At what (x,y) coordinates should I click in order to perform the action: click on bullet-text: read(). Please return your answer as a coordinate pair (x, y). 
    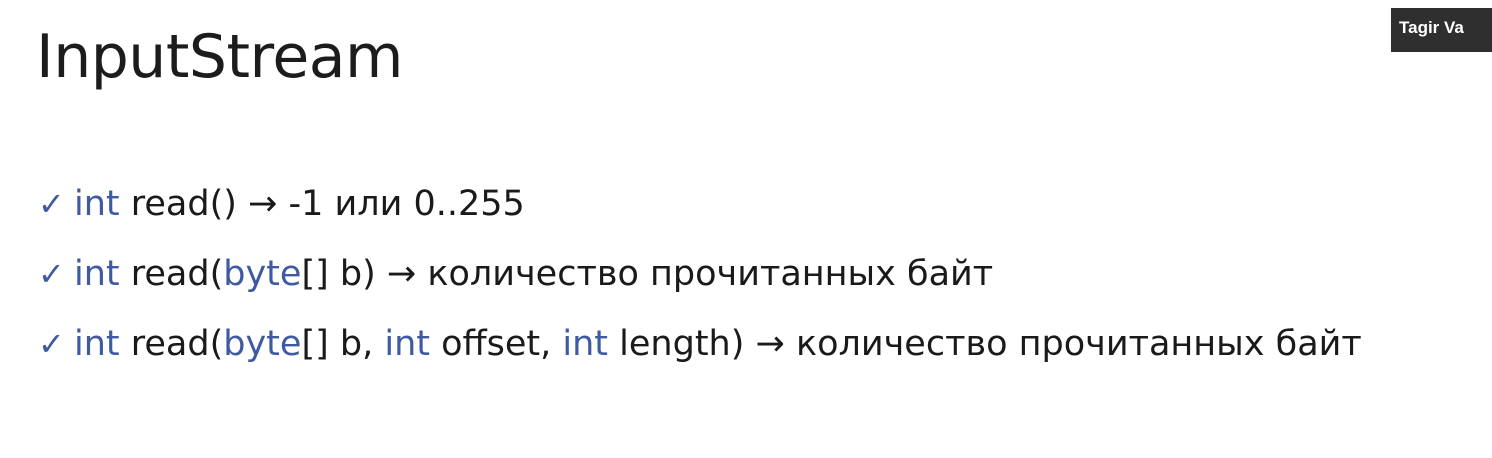
    Looking at the image, I should click on (184, 204).